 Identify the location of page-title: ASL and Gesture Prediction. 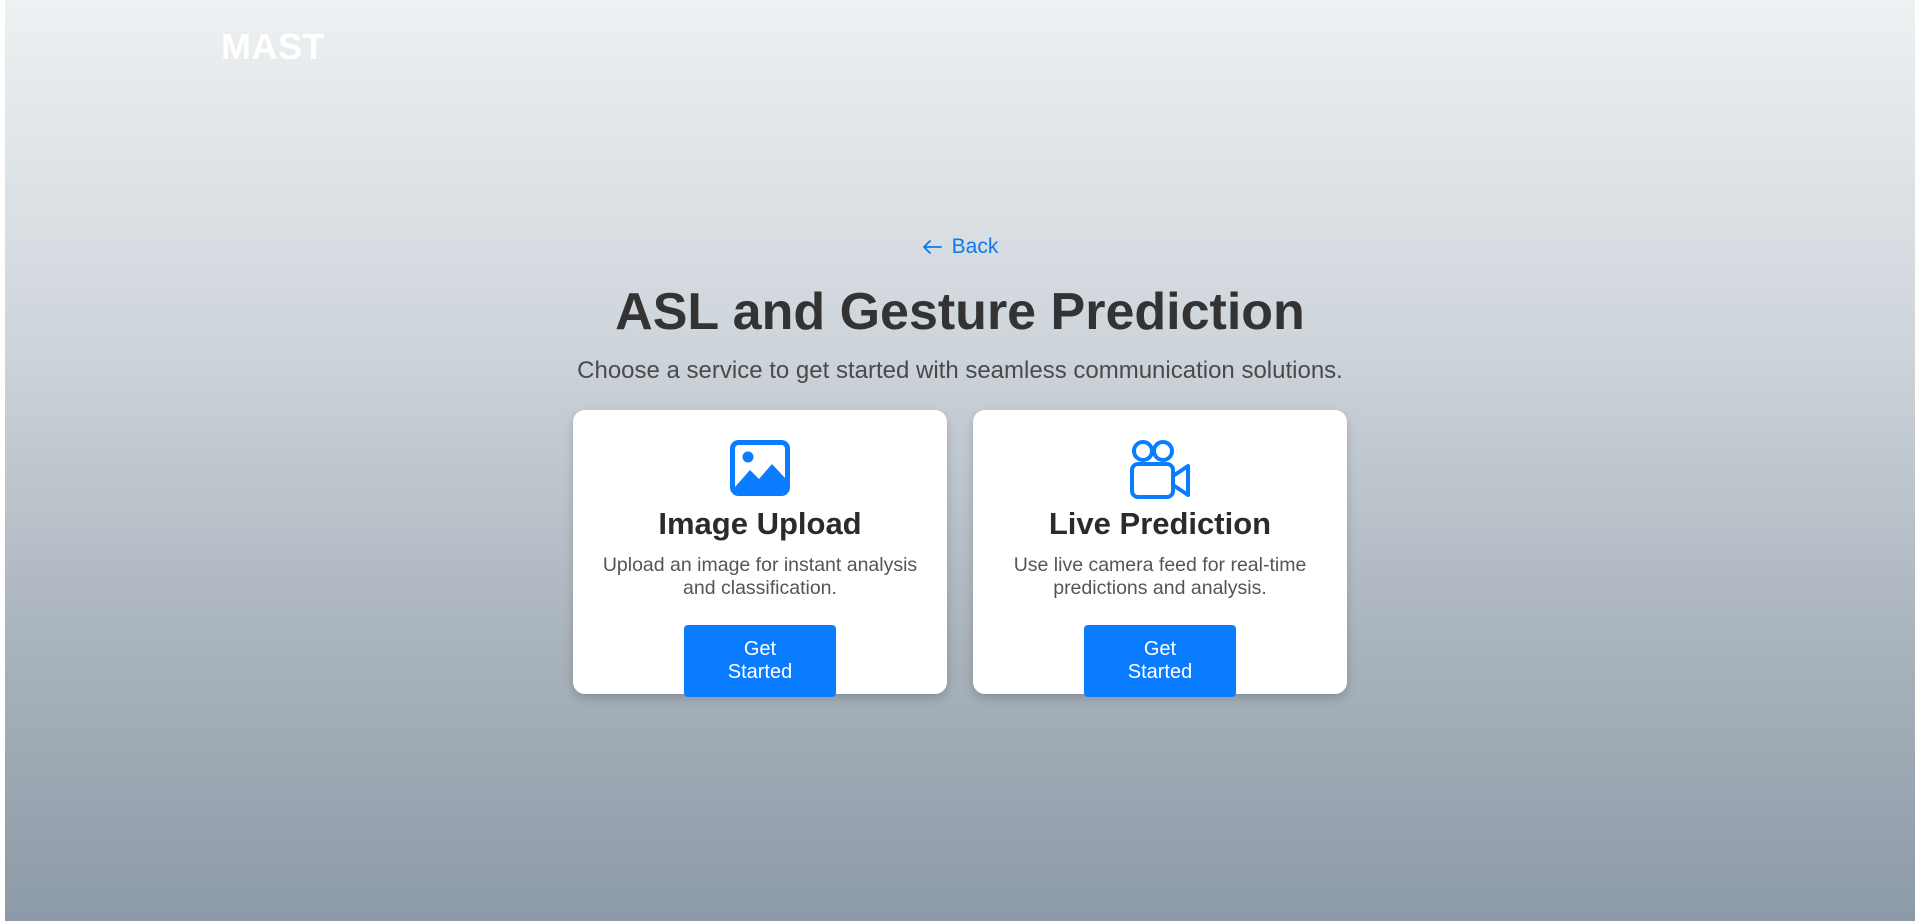
(960, 312).